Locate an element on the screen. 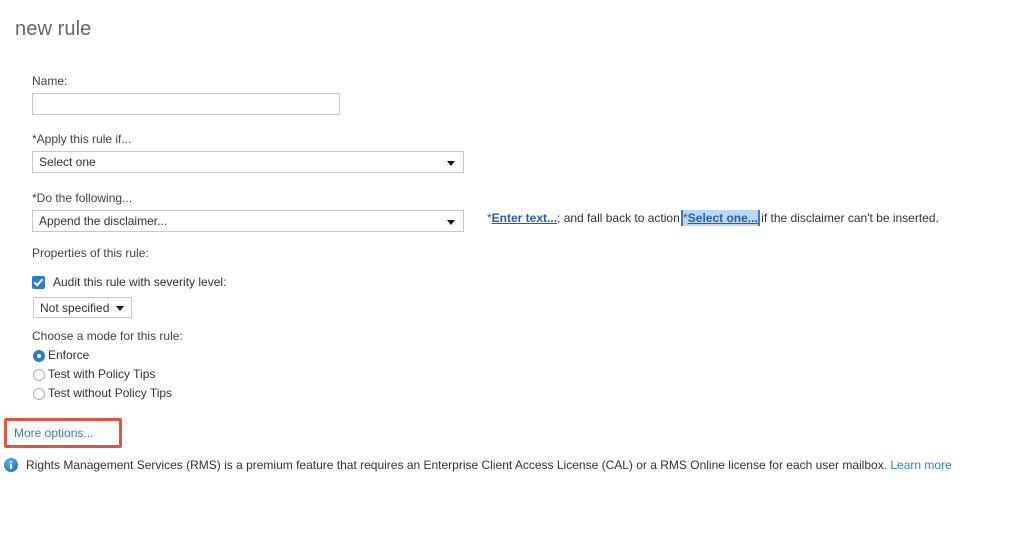 The image size is (1024, 550). audit-rule-checkbox-row: Audit this rule with severity level: is located at coordinates (129, 282).